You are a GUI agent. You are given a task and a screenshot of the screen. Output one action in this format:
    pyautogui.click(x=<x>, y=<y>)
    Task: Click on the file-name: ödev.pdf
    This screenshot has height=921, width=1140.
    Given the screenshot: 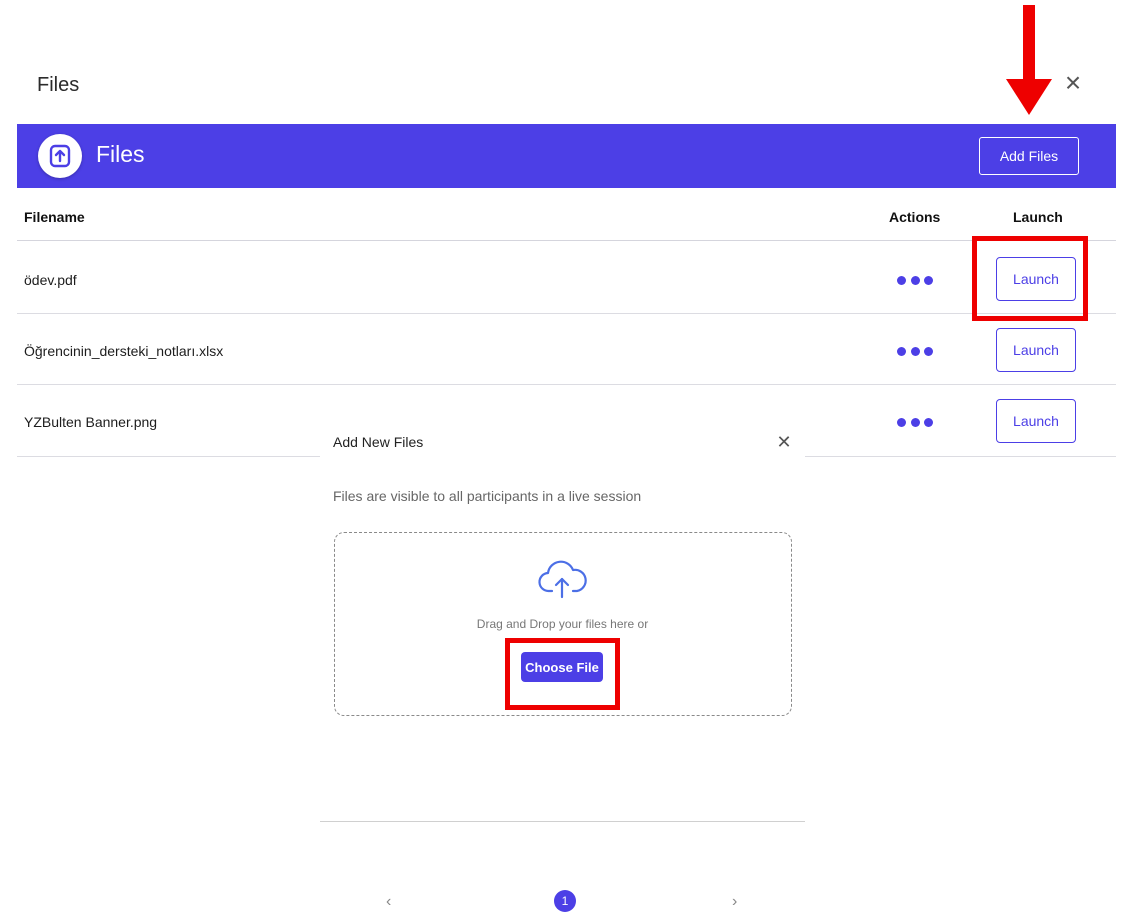 What is the action you would take?
    pyautogui.click(x=50, y=280)
    